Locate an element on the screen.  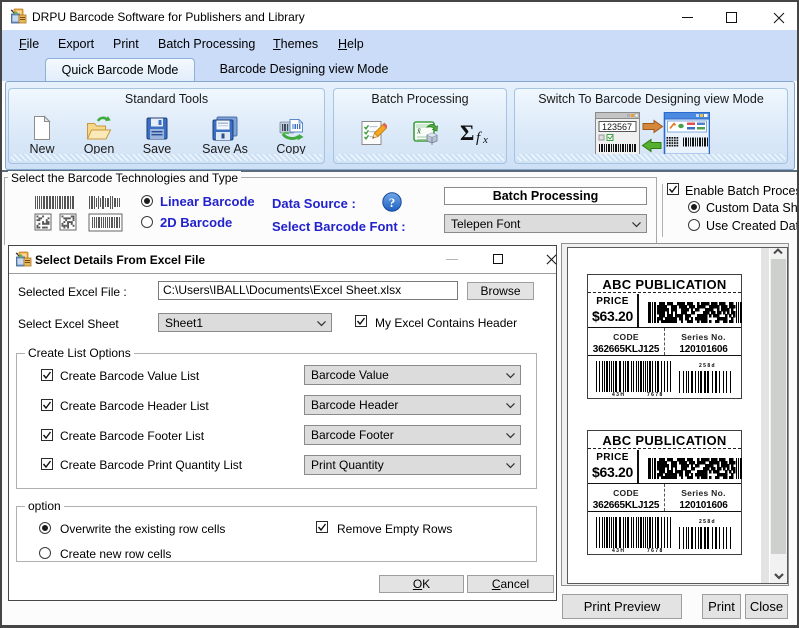
svg-text: x̄ is located at coordinates (418, 131).